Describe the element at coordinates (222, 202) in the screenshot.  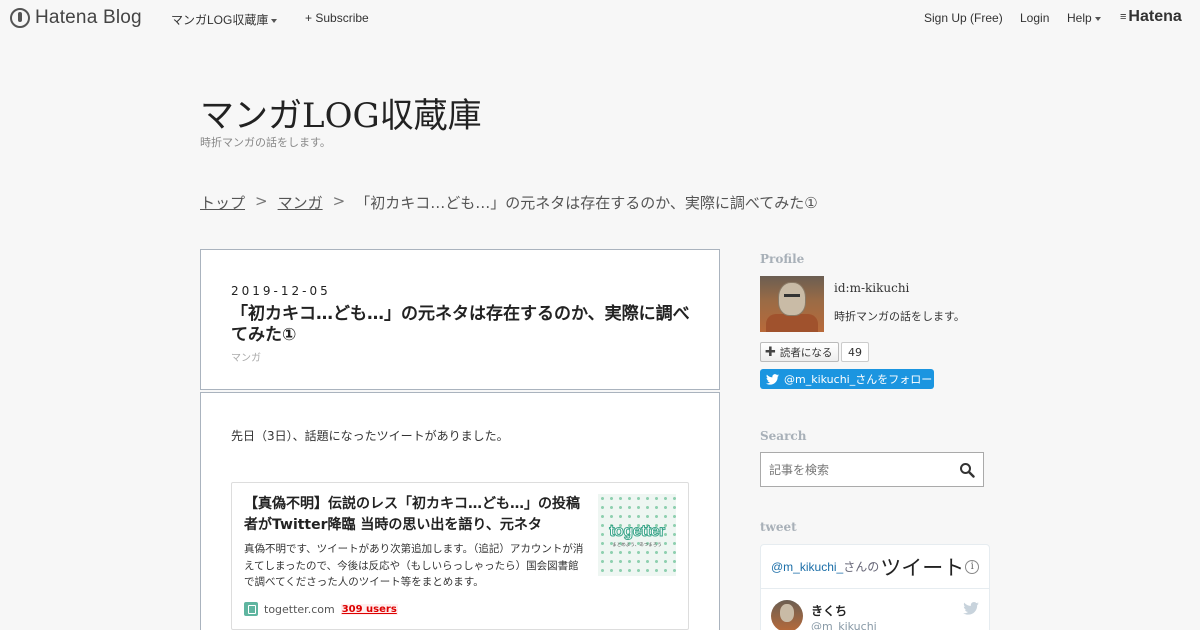
I see `breadcrumb-top-link: トップ` at that location.